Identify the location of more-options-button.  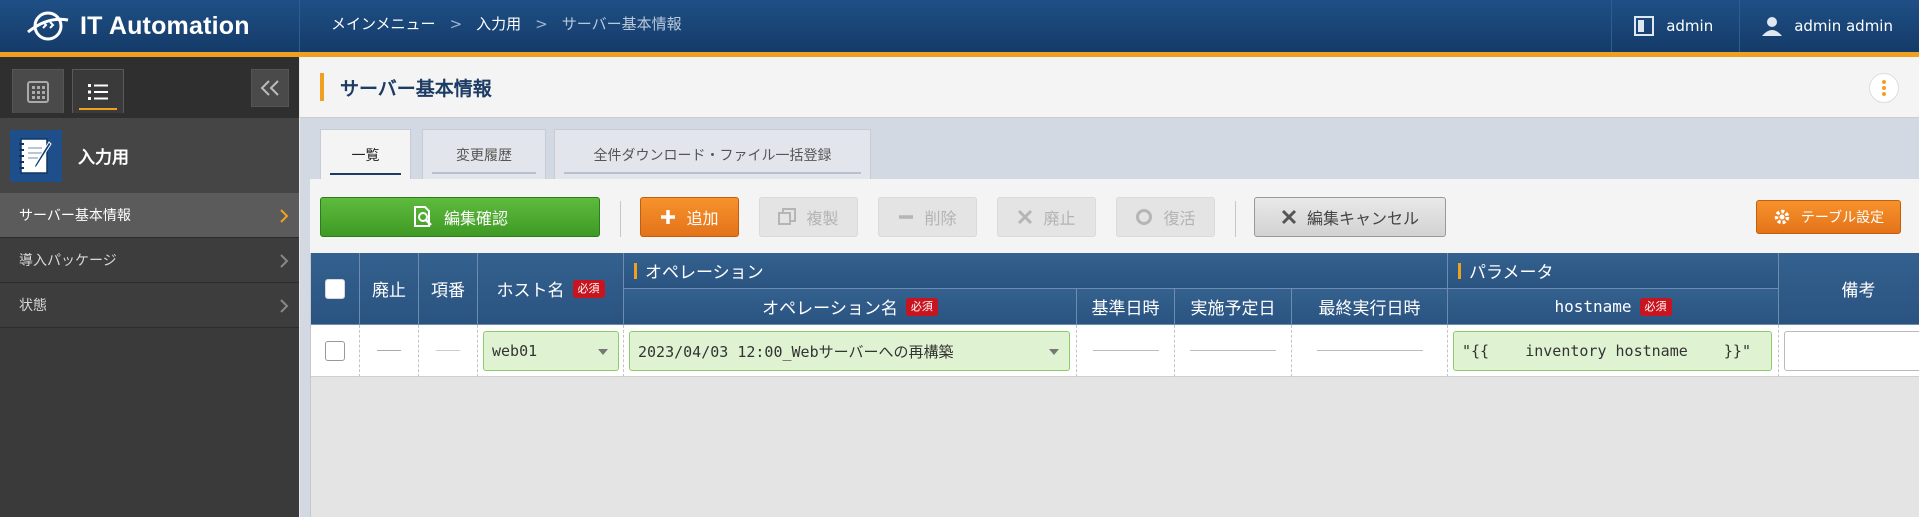
(1884, 88).